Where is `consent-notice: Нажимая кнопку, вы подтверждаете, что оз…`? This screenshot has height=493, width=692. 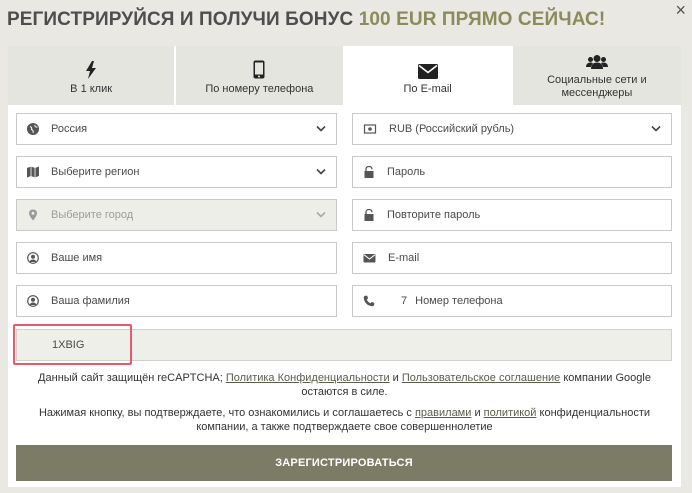 consent-notice: Нажимая кнопку, вы подтверждаете, что оз… is located at coordinates (344, 420).